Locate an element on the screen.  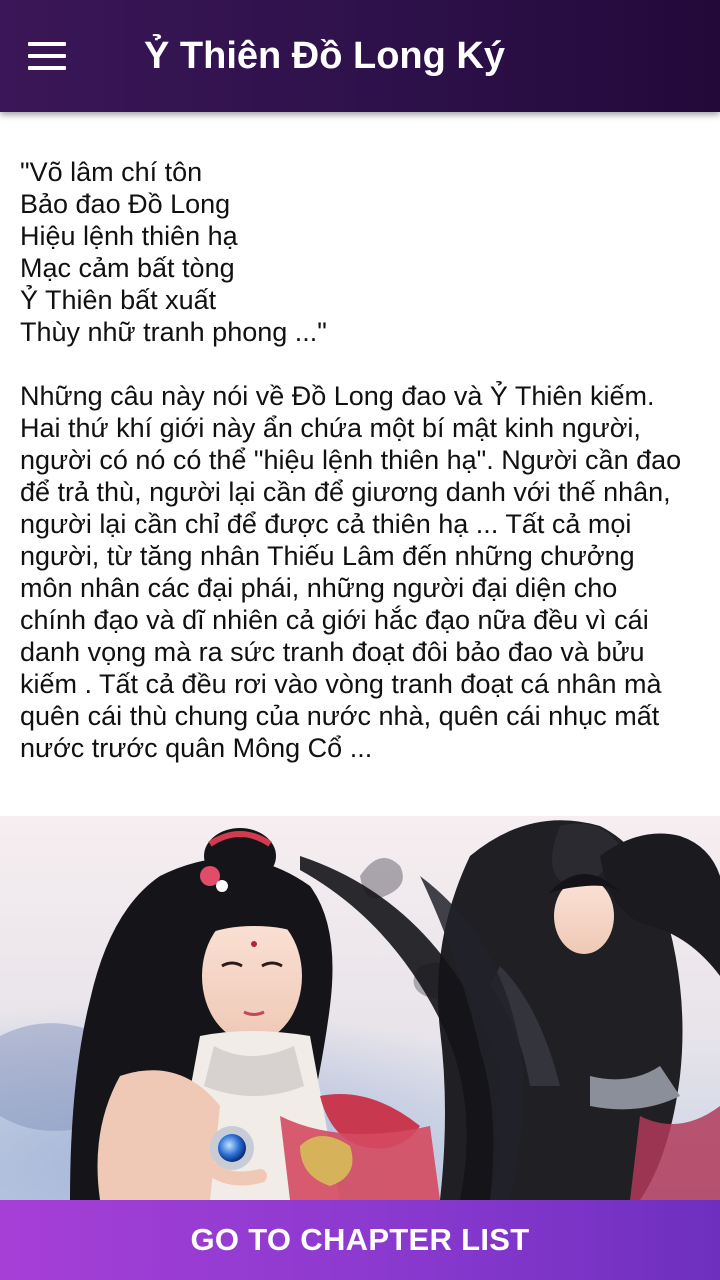
app-toolbar: Ỷ Thiên Đồ Long Ký is located at coordinates (360, 56).